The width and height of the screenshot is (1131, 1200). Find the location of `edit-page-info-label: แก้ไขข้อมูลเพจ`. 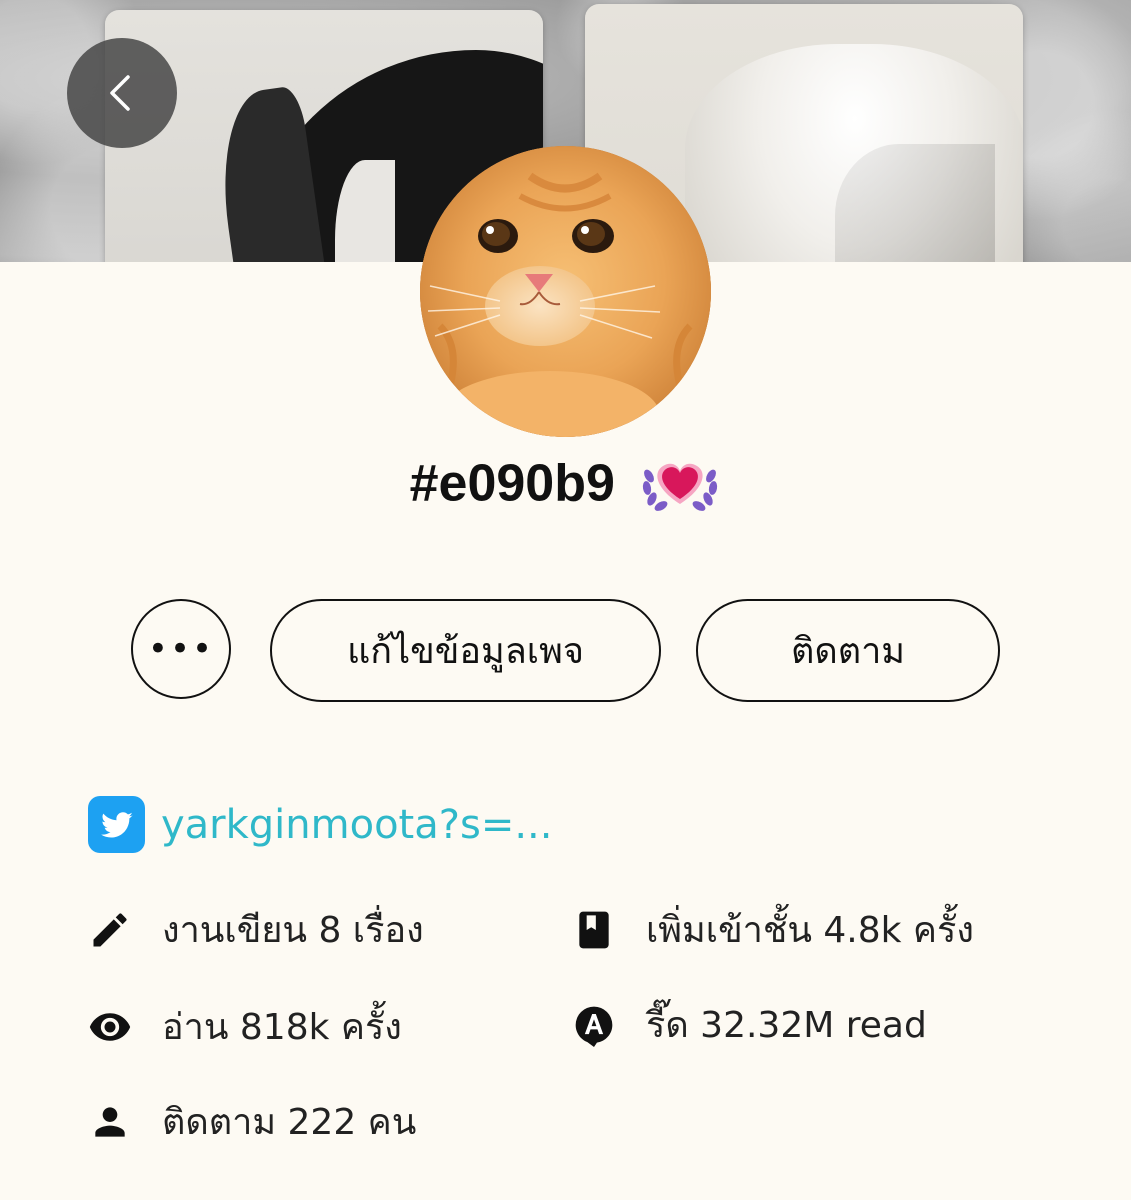

edit-page-info-label: แก้ไขข้อมูลเพจ is located at coordinates (465, 651).